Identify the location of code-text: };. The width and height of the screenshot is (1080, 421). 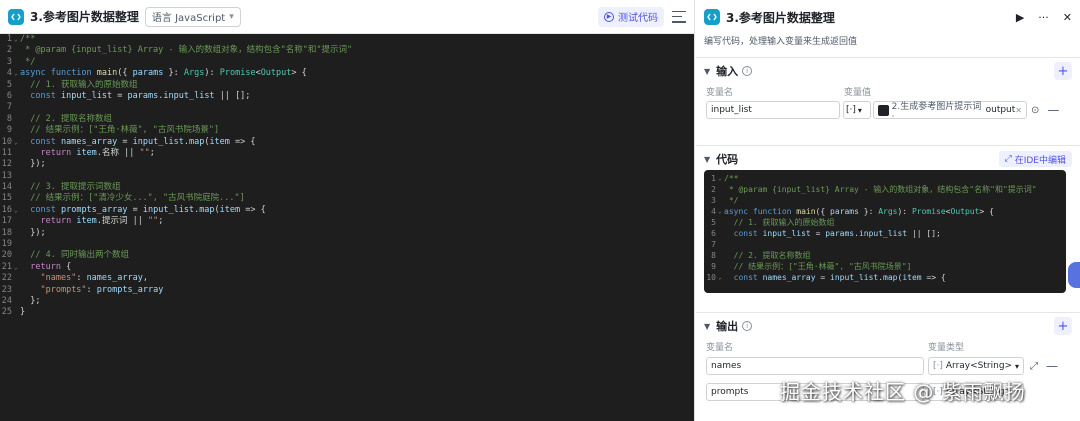
(35, 300).